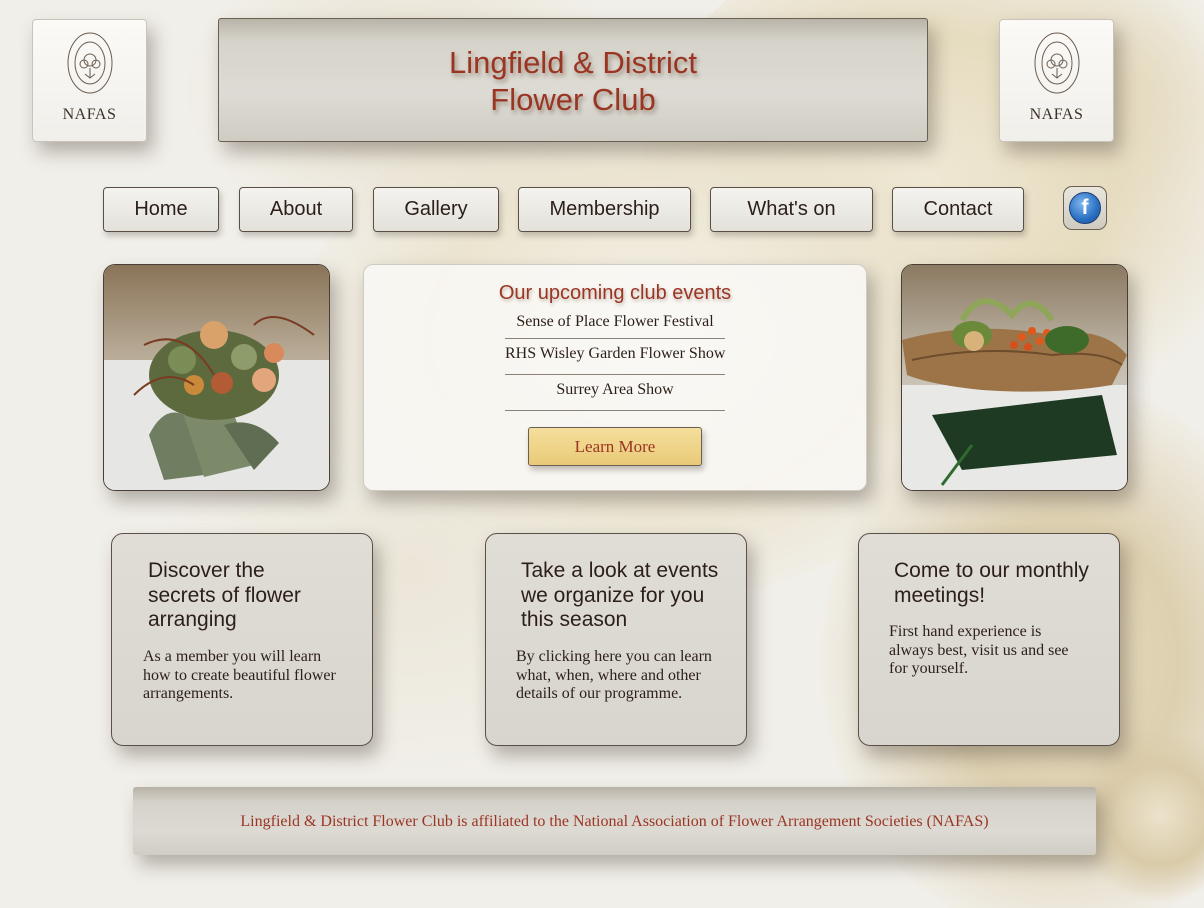  I want to click on learn-more-button: Learn More, so click(615, 446).